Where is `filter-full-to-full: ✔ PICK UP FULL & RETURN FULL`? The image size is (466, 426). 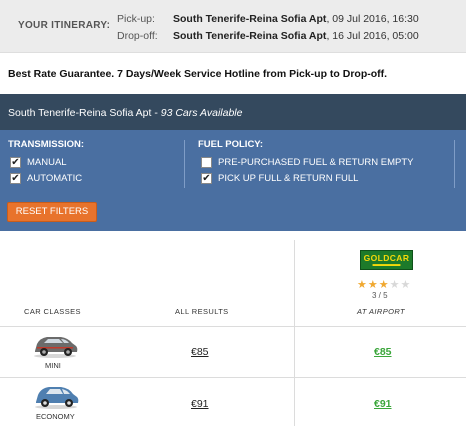
filter-full-to-full: ✔ PICK UP FULL & RETURN FULL is located at coordinates (279, 178).